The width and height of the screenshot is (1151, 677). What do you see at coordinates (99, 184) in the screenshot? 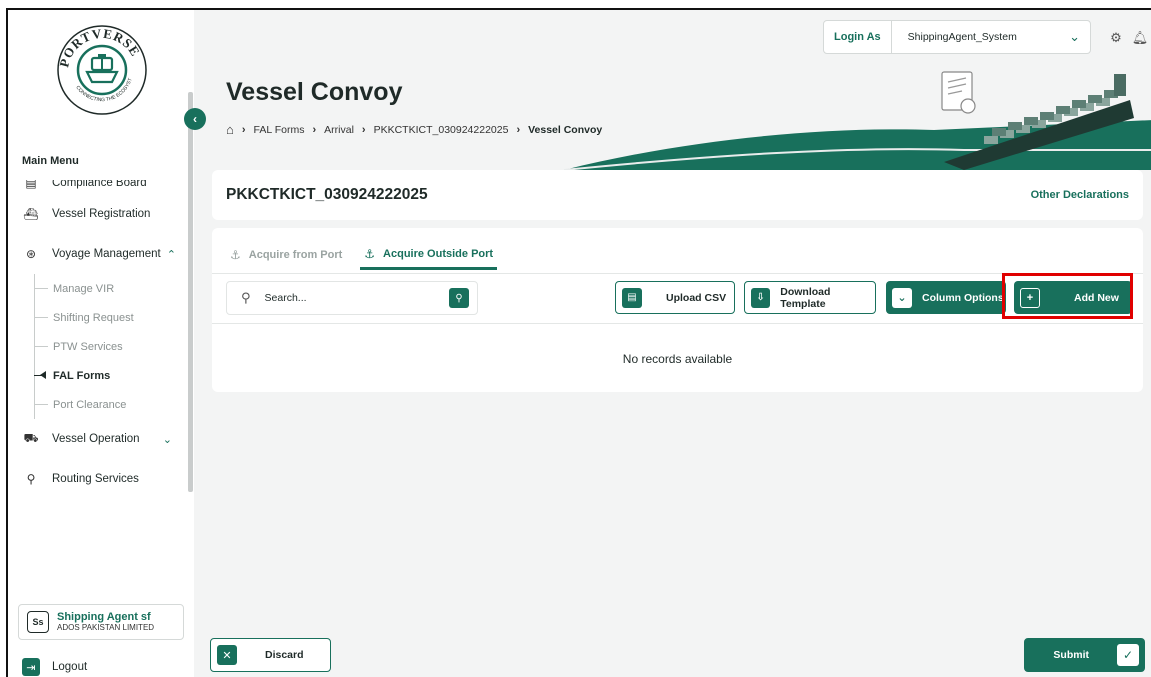
I see `sidebar-item-label: Compliance Board` at bounding box center [99, 184].